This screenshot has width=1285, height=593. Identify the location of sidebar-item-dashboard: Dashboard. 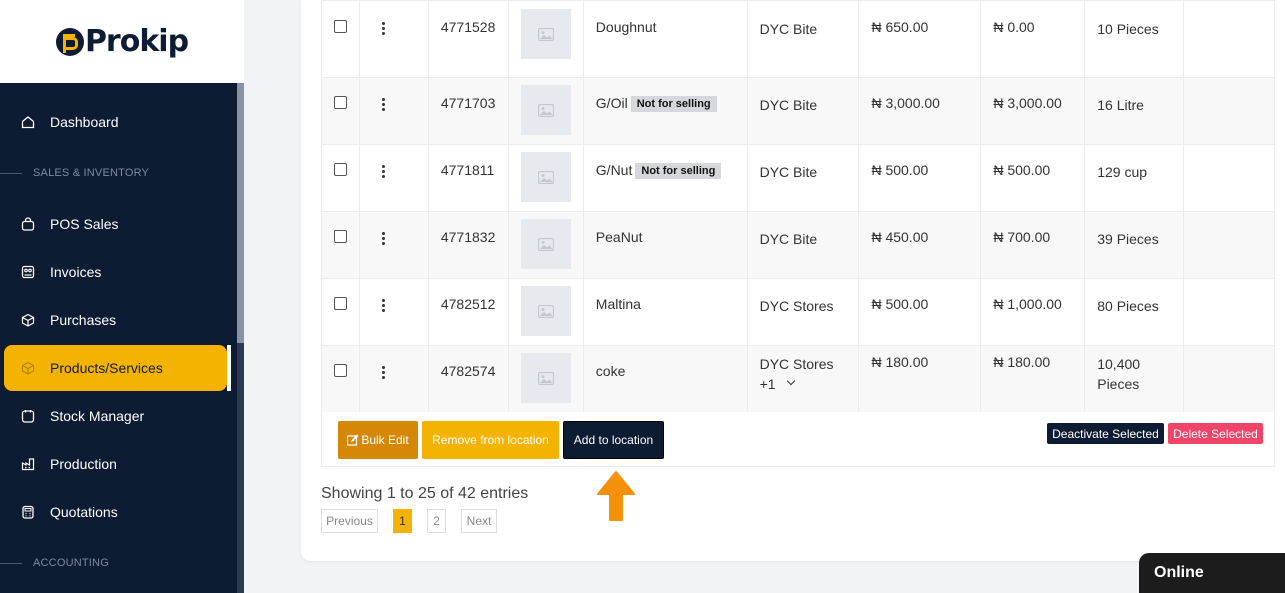
(115, 122).